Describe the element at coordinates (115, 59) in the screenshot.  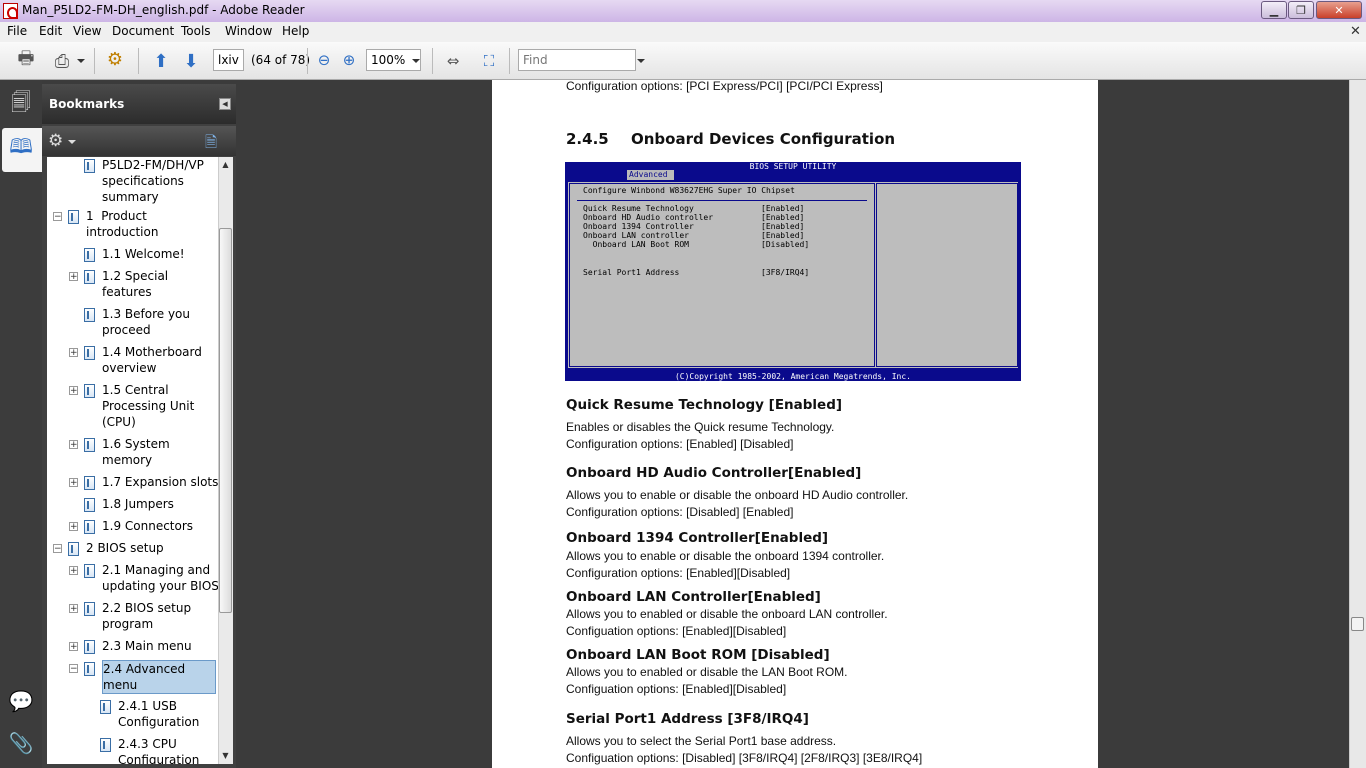
I see `collaborate-icon: ⚙` at that location.